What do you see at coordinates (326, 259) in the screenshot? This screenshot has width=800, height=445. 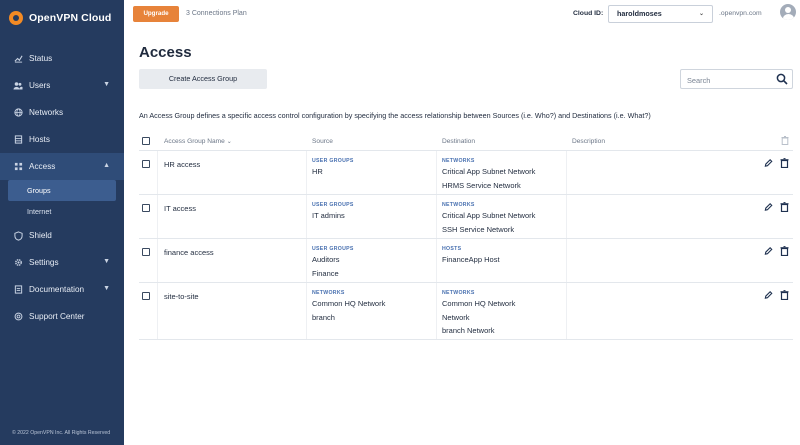 I see `source-item: Auditors` at bounding box center [326, 259].